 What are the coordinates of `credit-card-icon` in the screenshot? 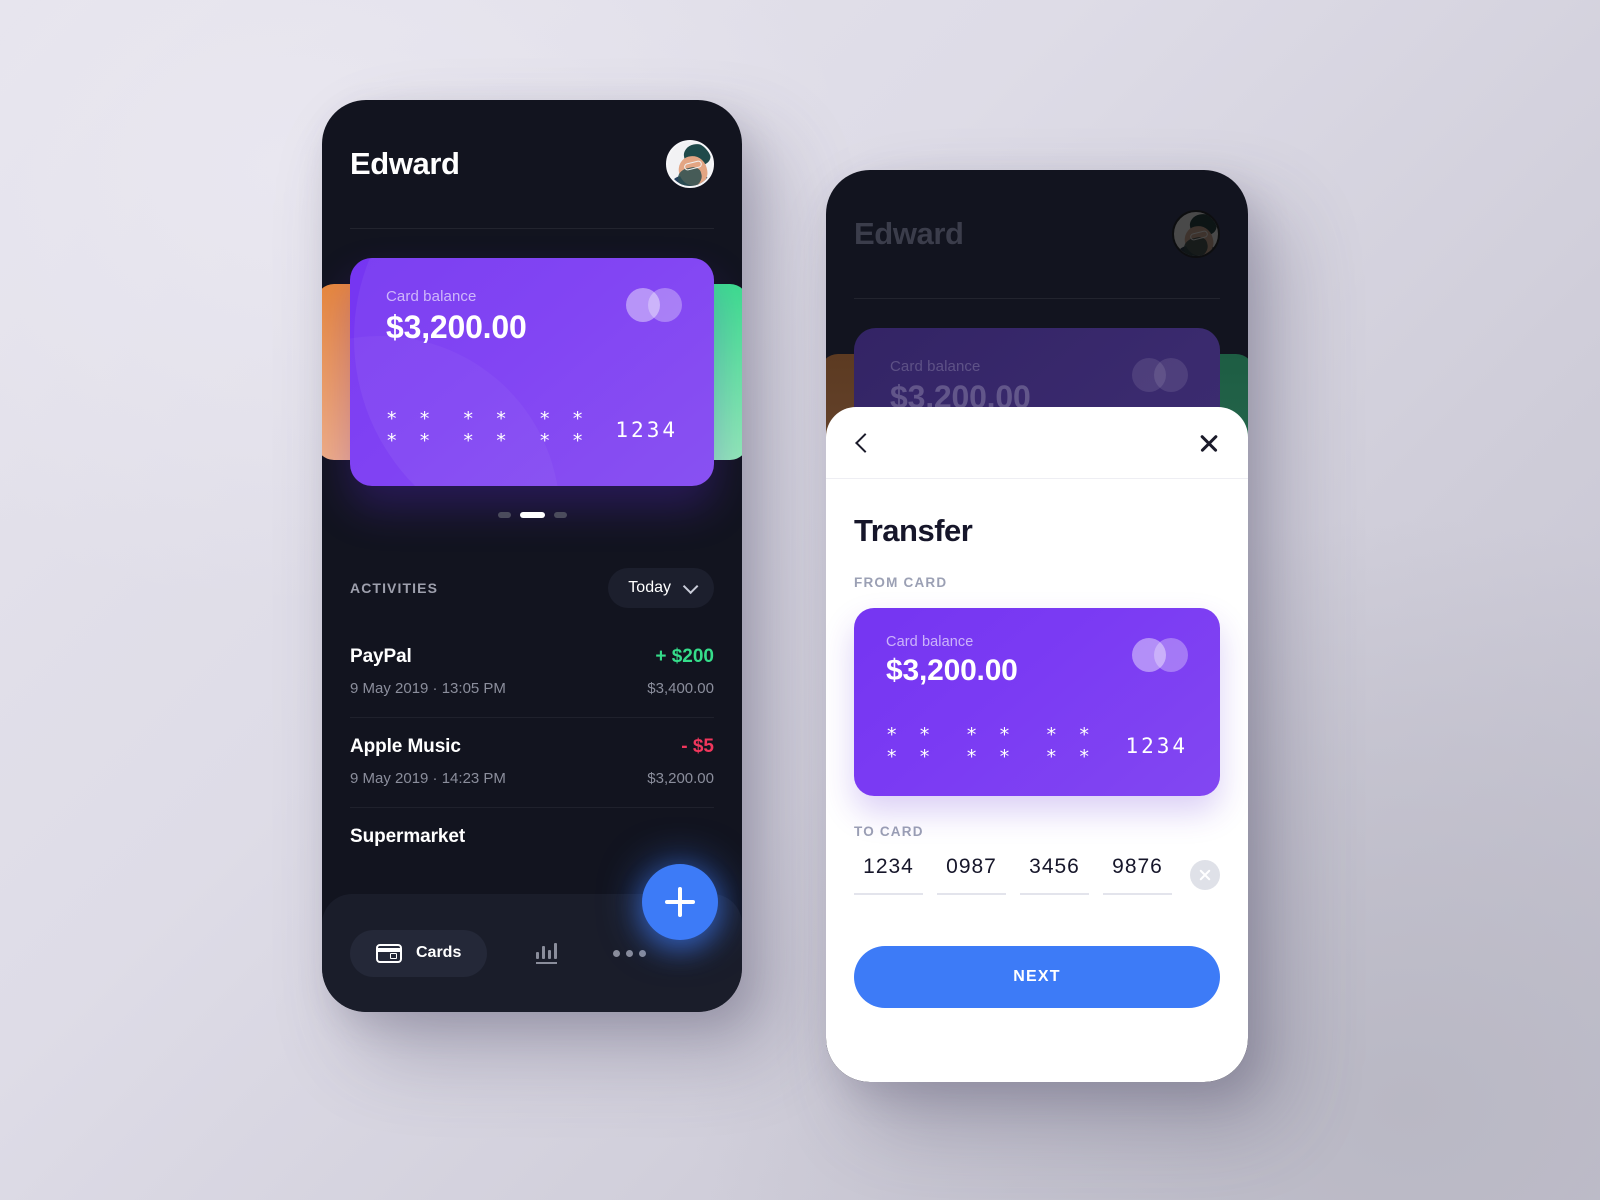 It's located at (389, 953).